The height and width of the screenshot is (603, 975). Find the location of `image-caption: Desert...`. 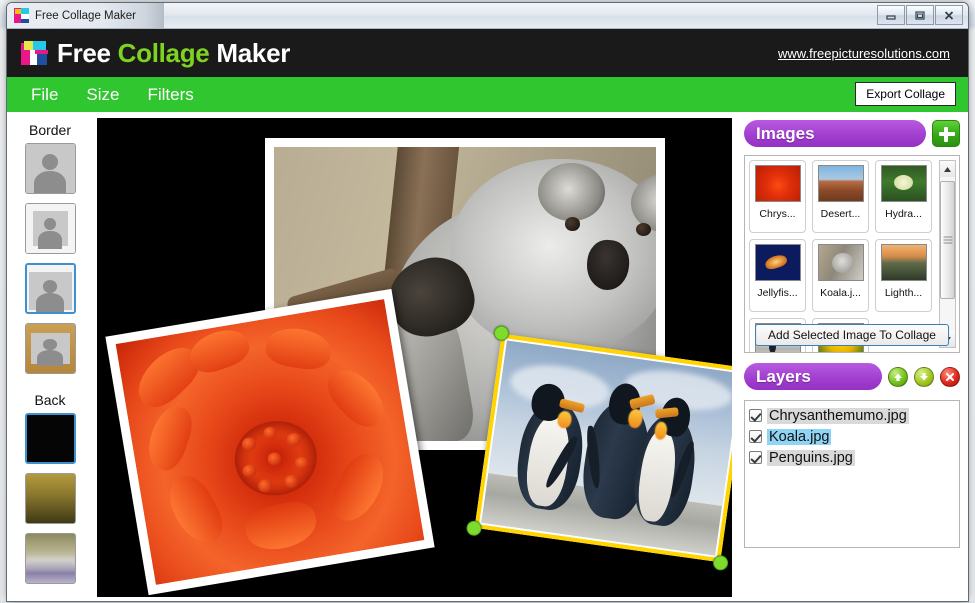

image-caption: Desert... is located at coordinates (840, 214).